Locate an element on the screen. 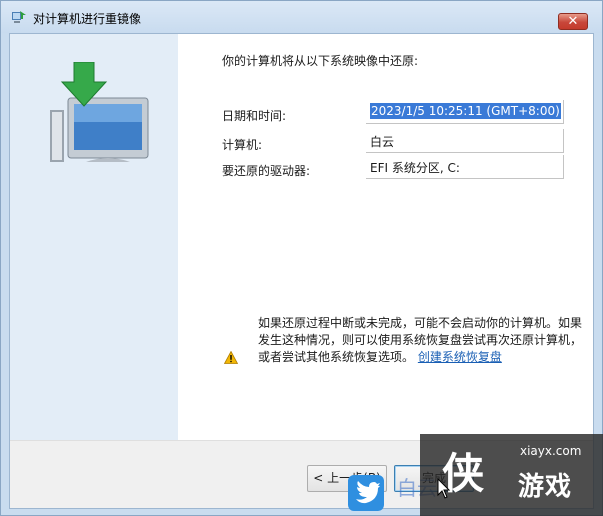 This screenshot has height=516, width=603. datetime-value-text: 2023/1/5 10:25:11 (GMT+8:00) is located at coordinates (465, 111).